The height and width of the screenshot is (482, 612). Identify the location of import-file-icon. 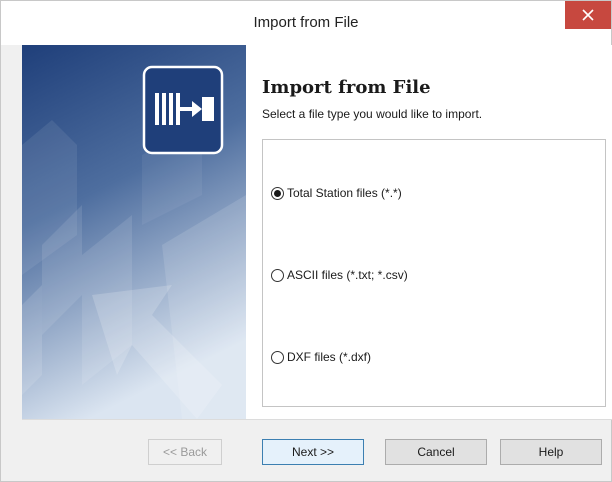
(183, 110).